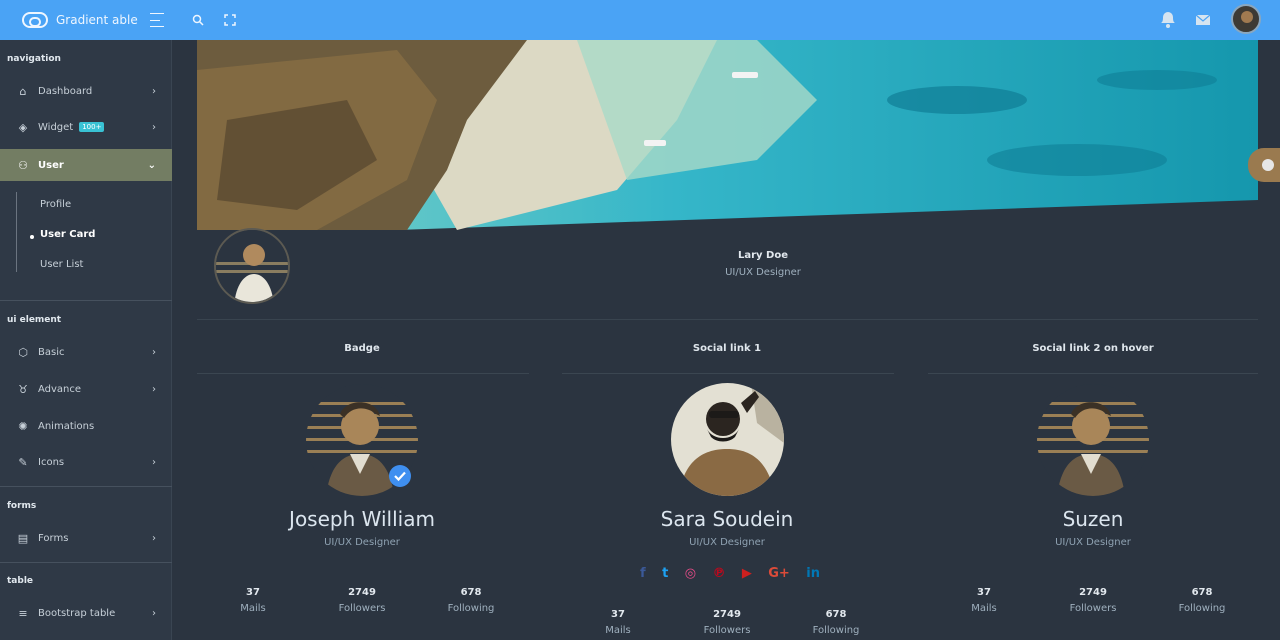  Describe the element at coordinates (67, 234) in the screenshot. I see `submenu-item-user-card: User Card` at that location.